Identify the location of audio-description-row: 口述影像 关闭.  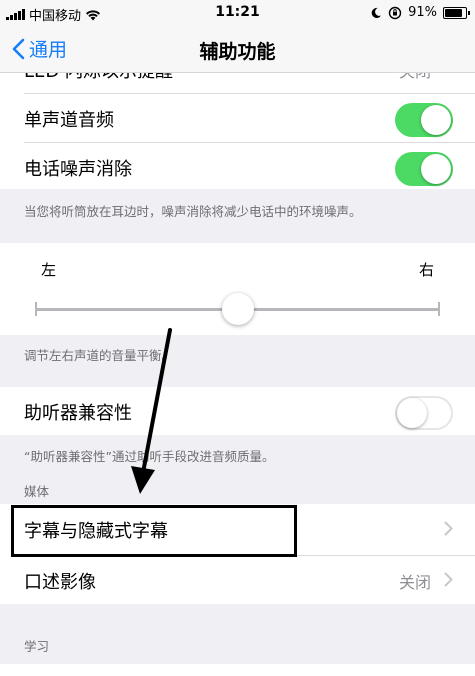
(237, 580).